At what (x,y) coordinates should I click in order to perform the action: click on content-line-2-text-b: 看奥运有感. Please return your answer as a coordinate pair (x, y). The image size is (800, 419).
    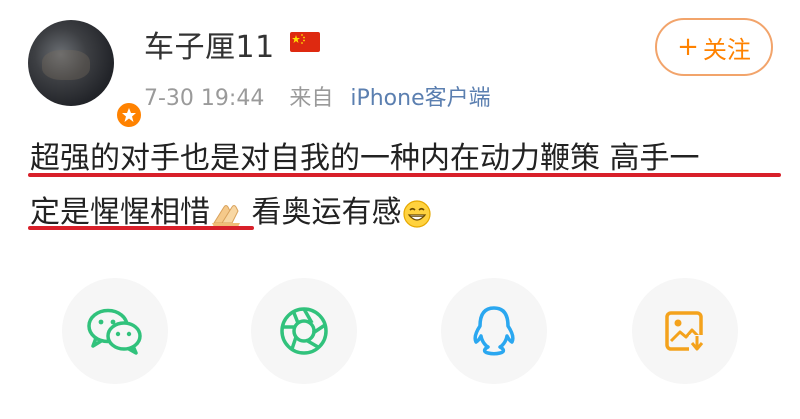
    Looking at the image, I should click on (326, 212).